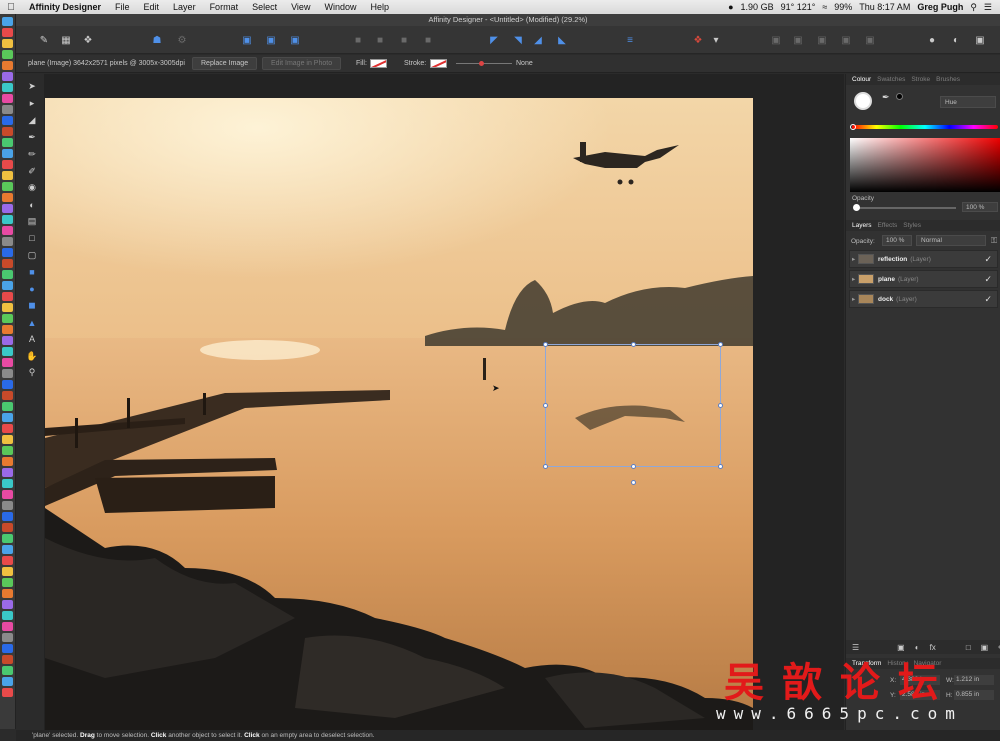 The width and height of the screenshot is (1000, 741). I want to click on duplicate-layer-icon: ▣, so click(985, 647).